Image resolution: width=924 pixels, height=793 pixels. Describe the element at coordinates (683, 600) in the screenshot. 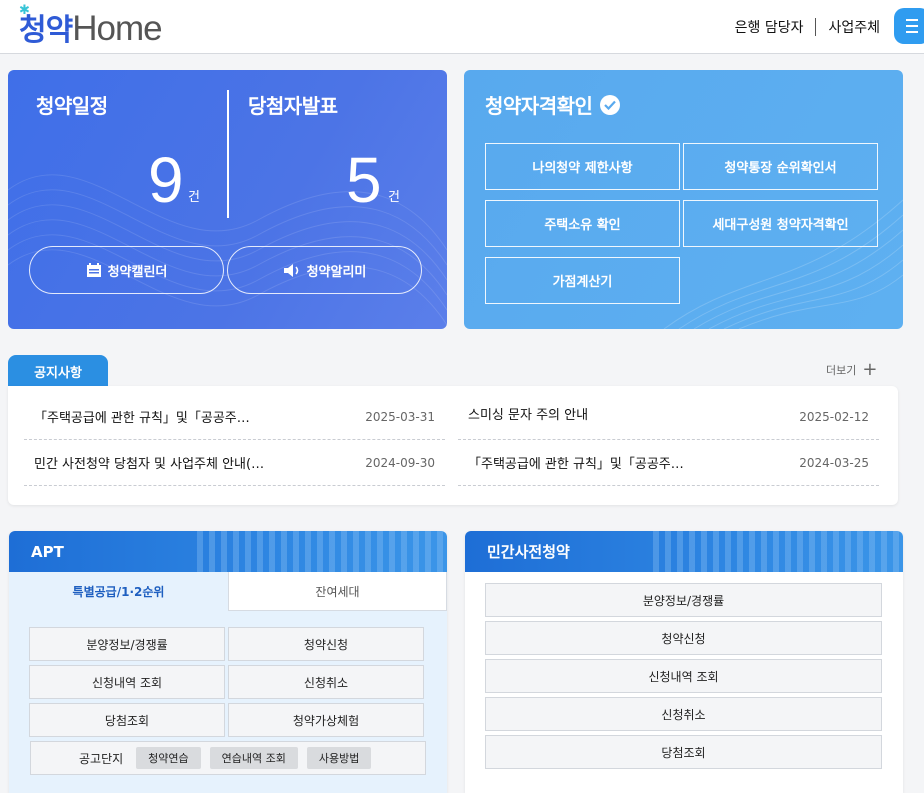

I see `private-sale-info-button: 분양정보/경쟁률` at that location.